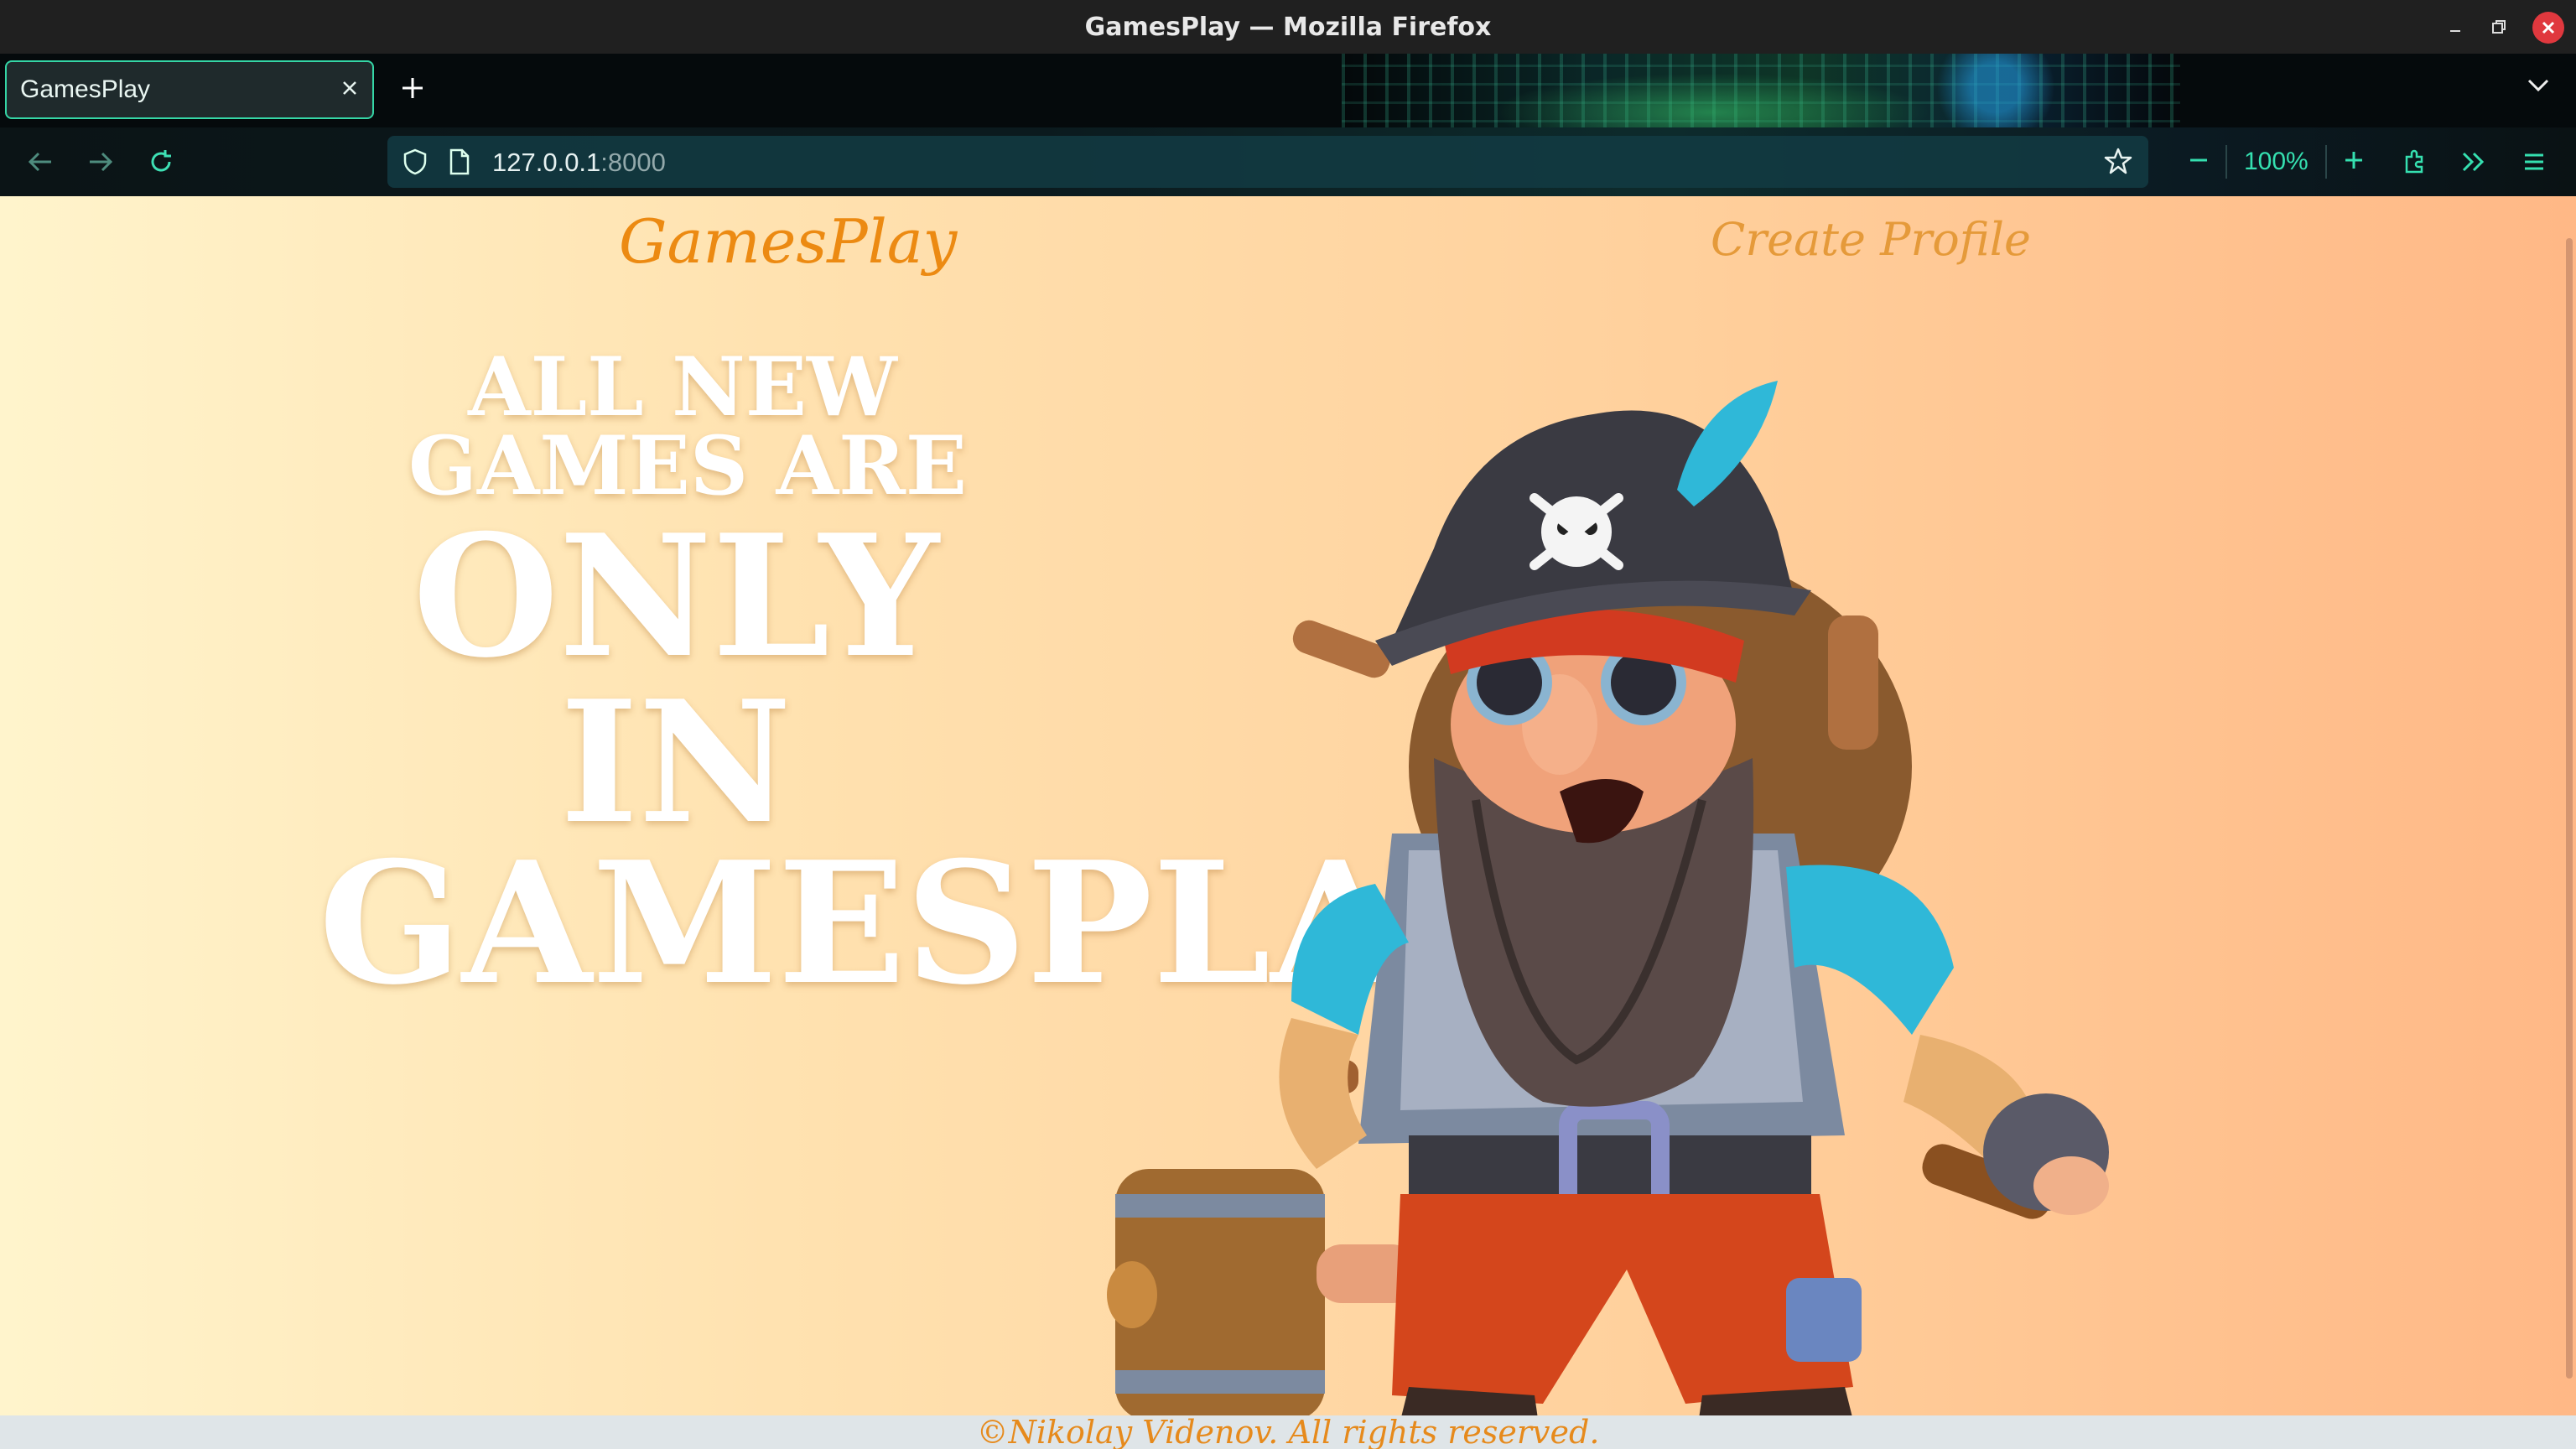 The image size is (2576, 1449). I want to click on tab-gamesplay: GamesPlay, so click(189, 89).